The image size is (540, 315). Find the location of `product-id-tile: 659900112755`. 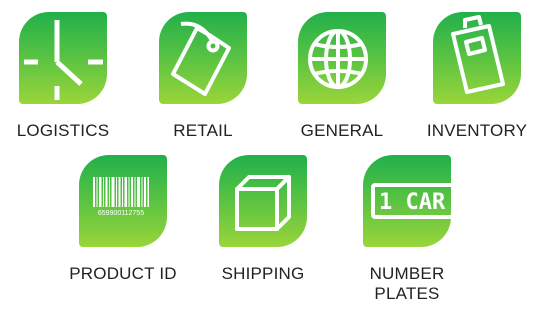

product-id-tile: 659900112755 is located at coordinates (123, 201).